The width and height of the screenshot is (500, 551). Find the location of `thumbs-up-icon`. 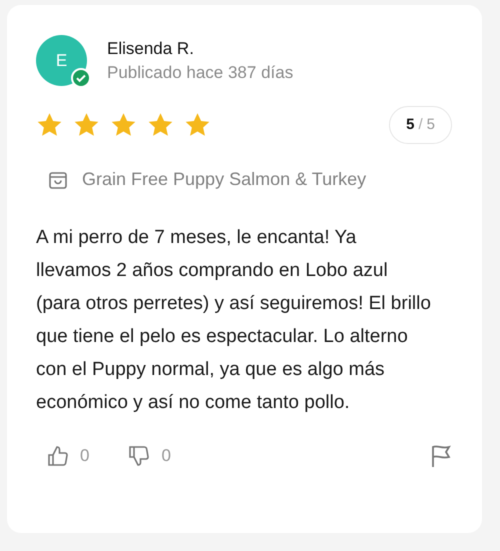

thumbs-up-icon is located at coordinates (58, 456).